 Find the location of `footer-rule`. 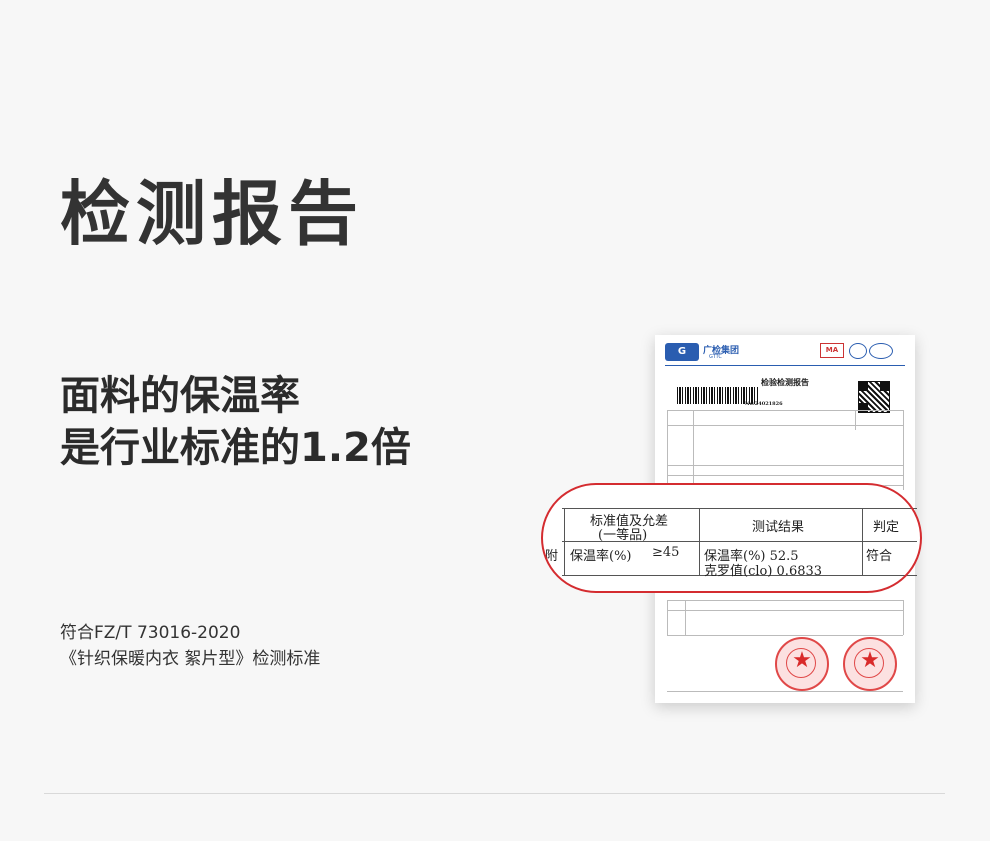

footer-rule is located at coordinates (785, 691).